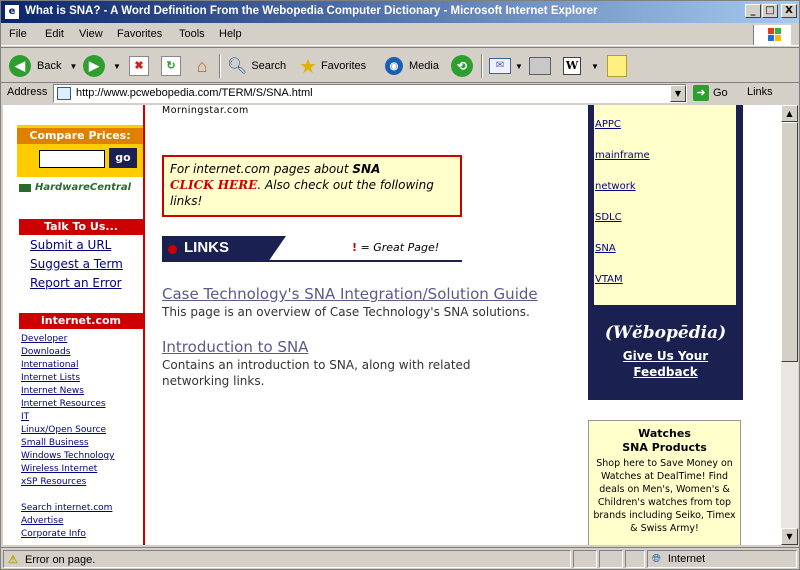 This screenshot has height=570, width=800. I want to click on link-developer: Developer, so click(44, 339).